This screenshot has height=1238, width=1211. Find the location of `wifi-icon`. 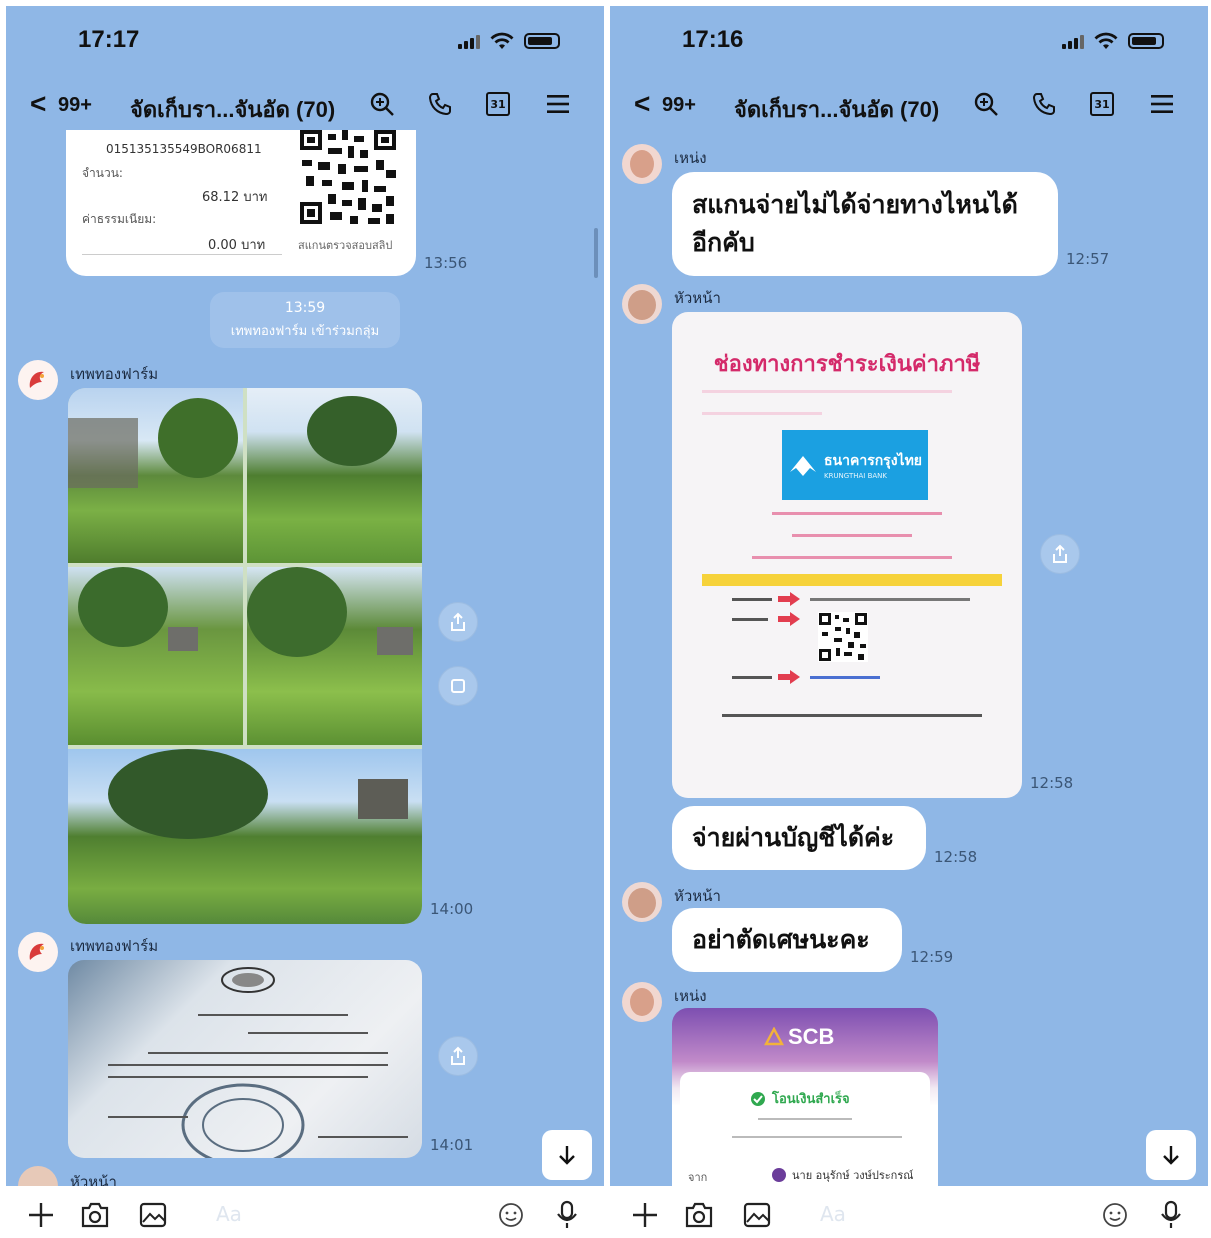

wifi-icon is located at coordinates (502, 40).